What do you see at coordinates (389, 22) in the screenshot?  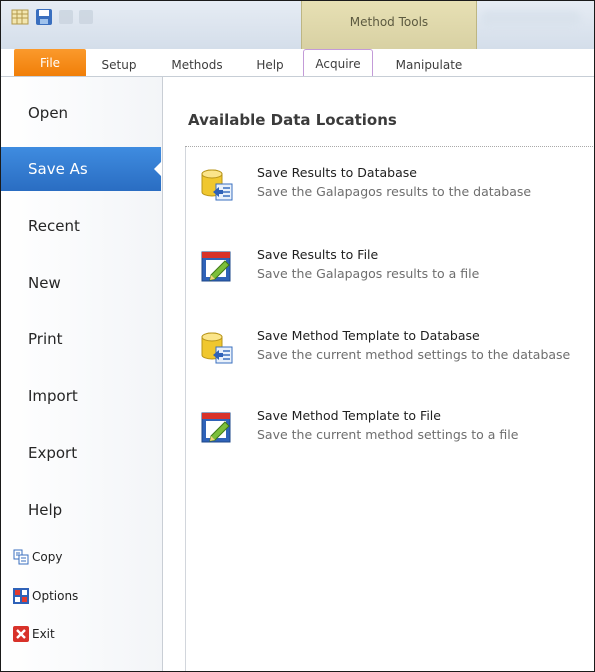 I see `context-group-title: Method Tools` at bounding box center [389, 22].